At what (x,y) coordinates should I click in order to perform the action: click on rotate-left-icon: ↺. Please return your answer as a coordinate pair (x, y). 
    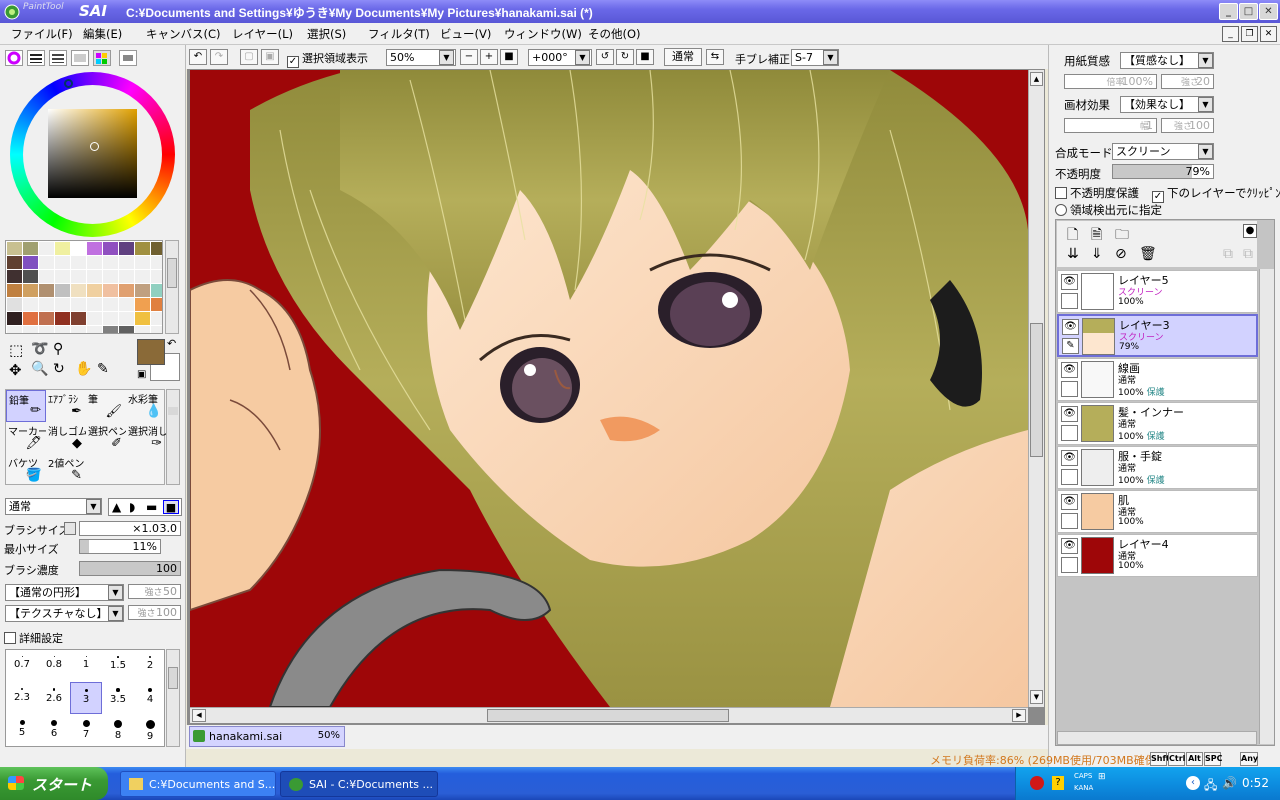
    Looking at the image, I should click on (605, 57).